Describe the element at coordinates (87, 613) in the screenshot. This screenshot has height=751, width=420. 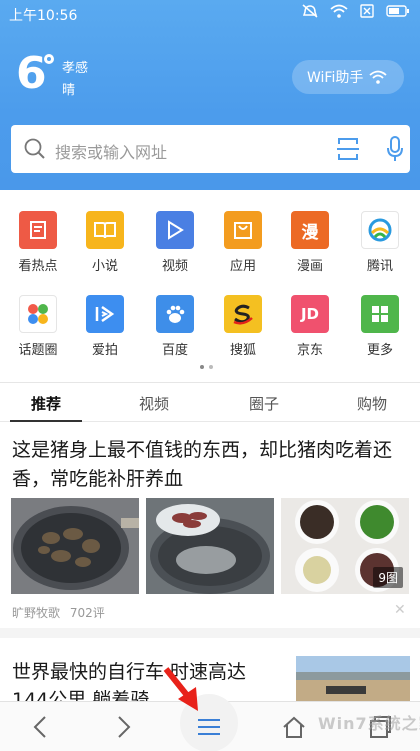
I see `news-comments: 702评` at that location.